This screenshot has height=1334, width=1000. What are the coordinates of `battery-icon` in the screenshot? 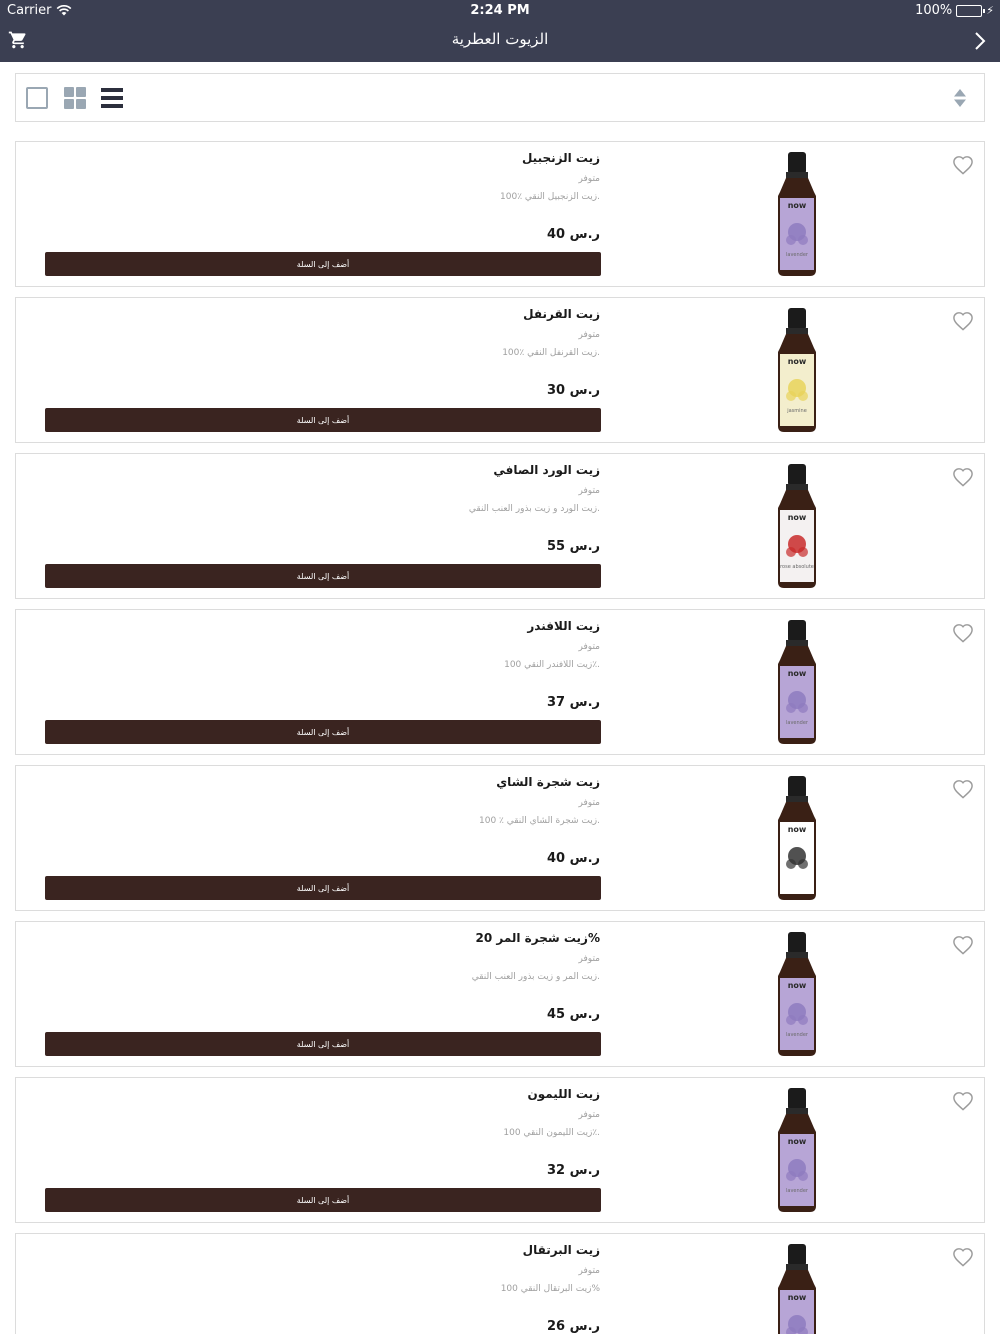 It's located at (971, 10).